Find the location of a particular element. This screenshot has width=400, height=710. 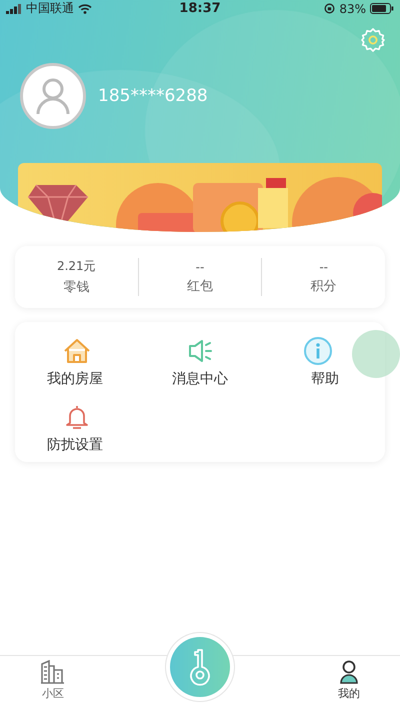

stat-label: 红包 is located at coordinates (200, 286).